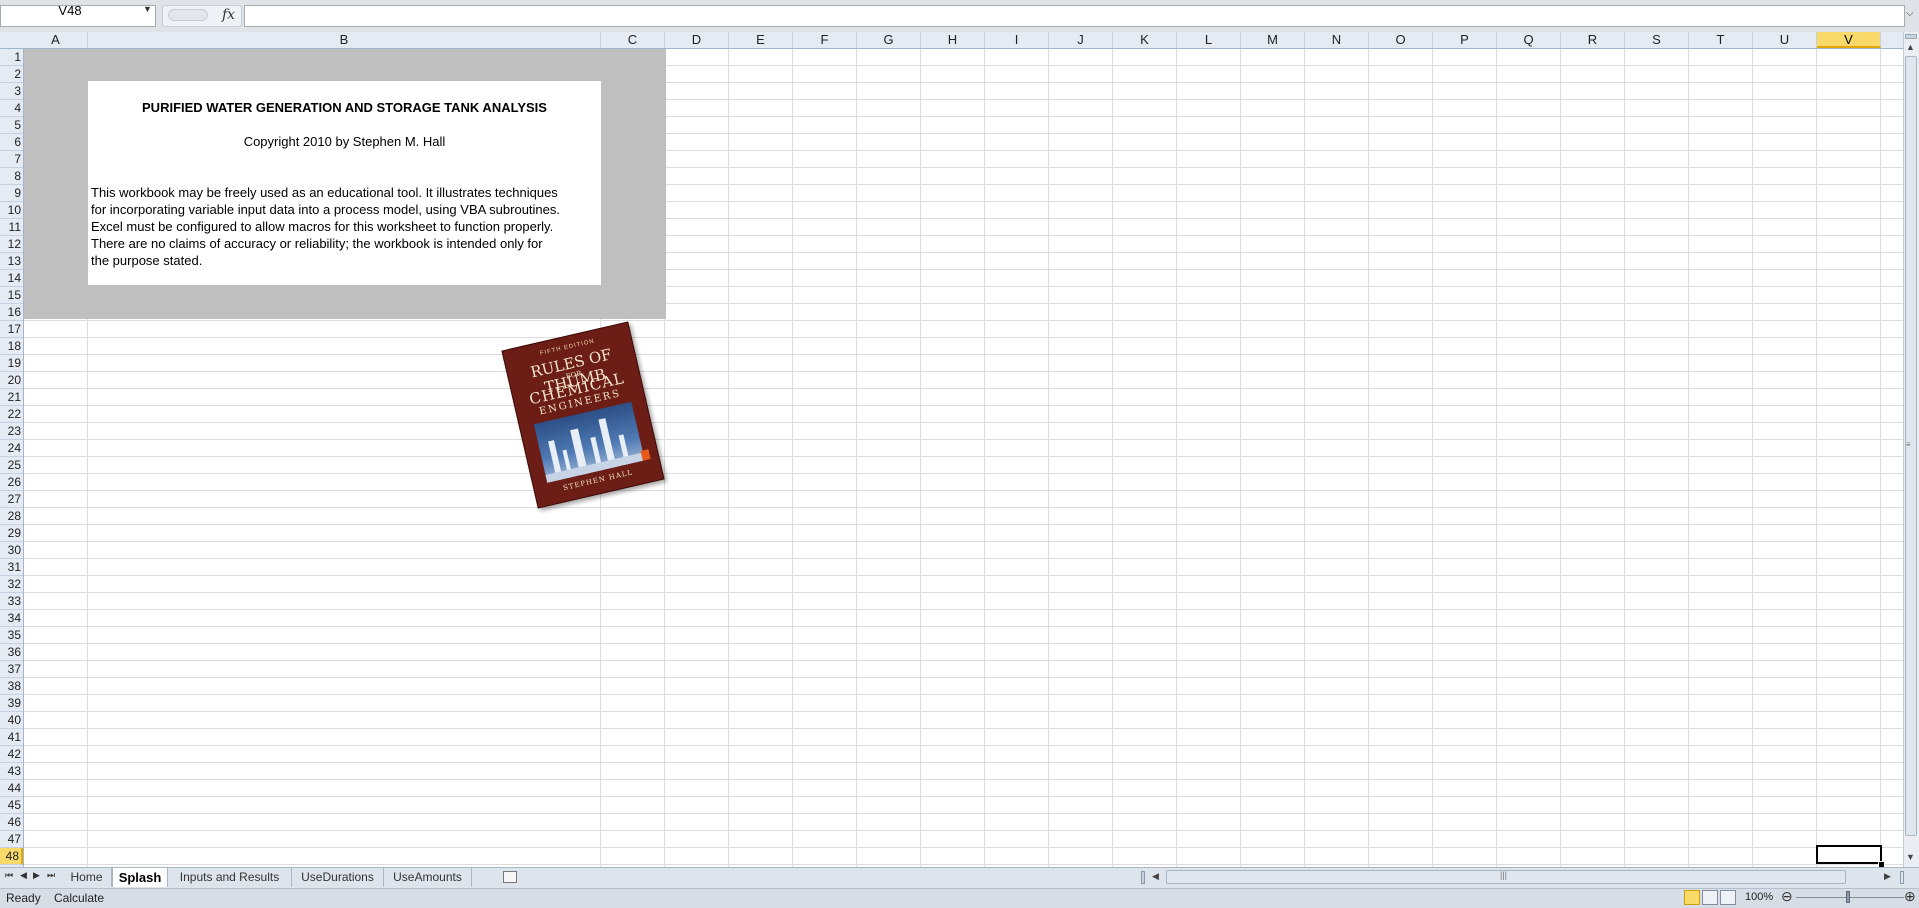 The height and width of the screenshot is (908, 1919). I want to click on row-header: 21, so click(11, 397).